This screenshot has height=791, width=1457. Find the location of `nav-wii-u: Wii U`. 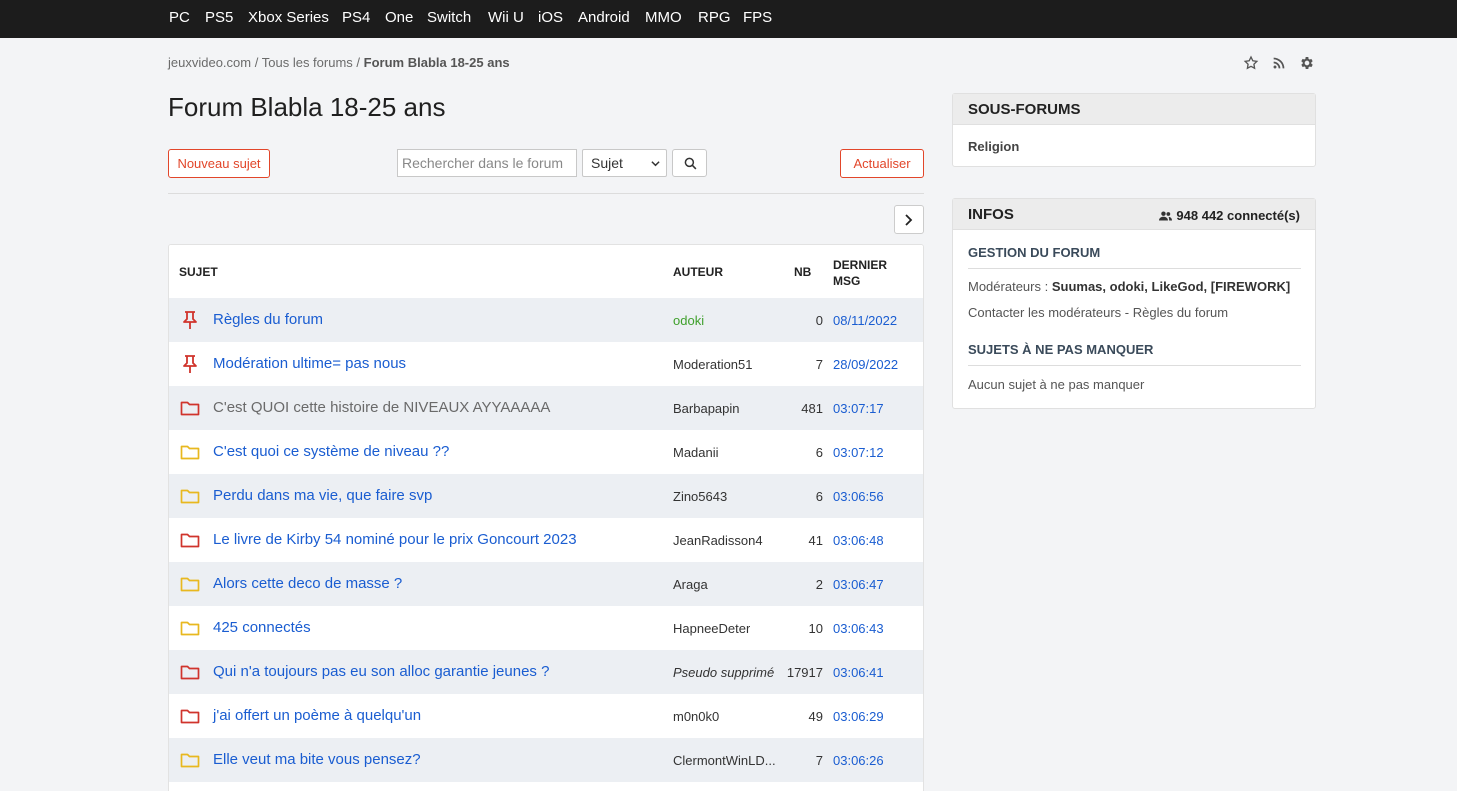

nav-wii-u: Wii U is located at coordinates (506, 19).